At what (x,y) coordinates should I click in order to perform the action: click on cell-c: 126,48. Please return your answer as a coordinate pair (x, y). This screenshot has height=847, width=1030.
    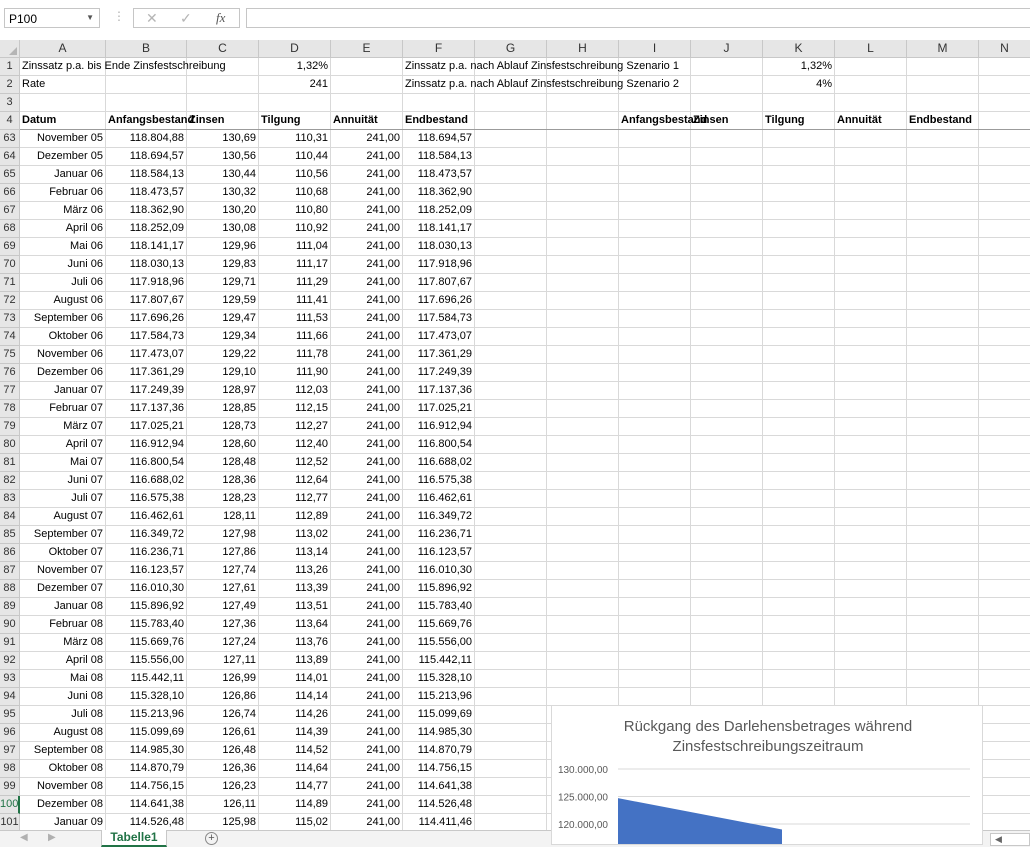
    Looking at the image, I should click on (223, 751).